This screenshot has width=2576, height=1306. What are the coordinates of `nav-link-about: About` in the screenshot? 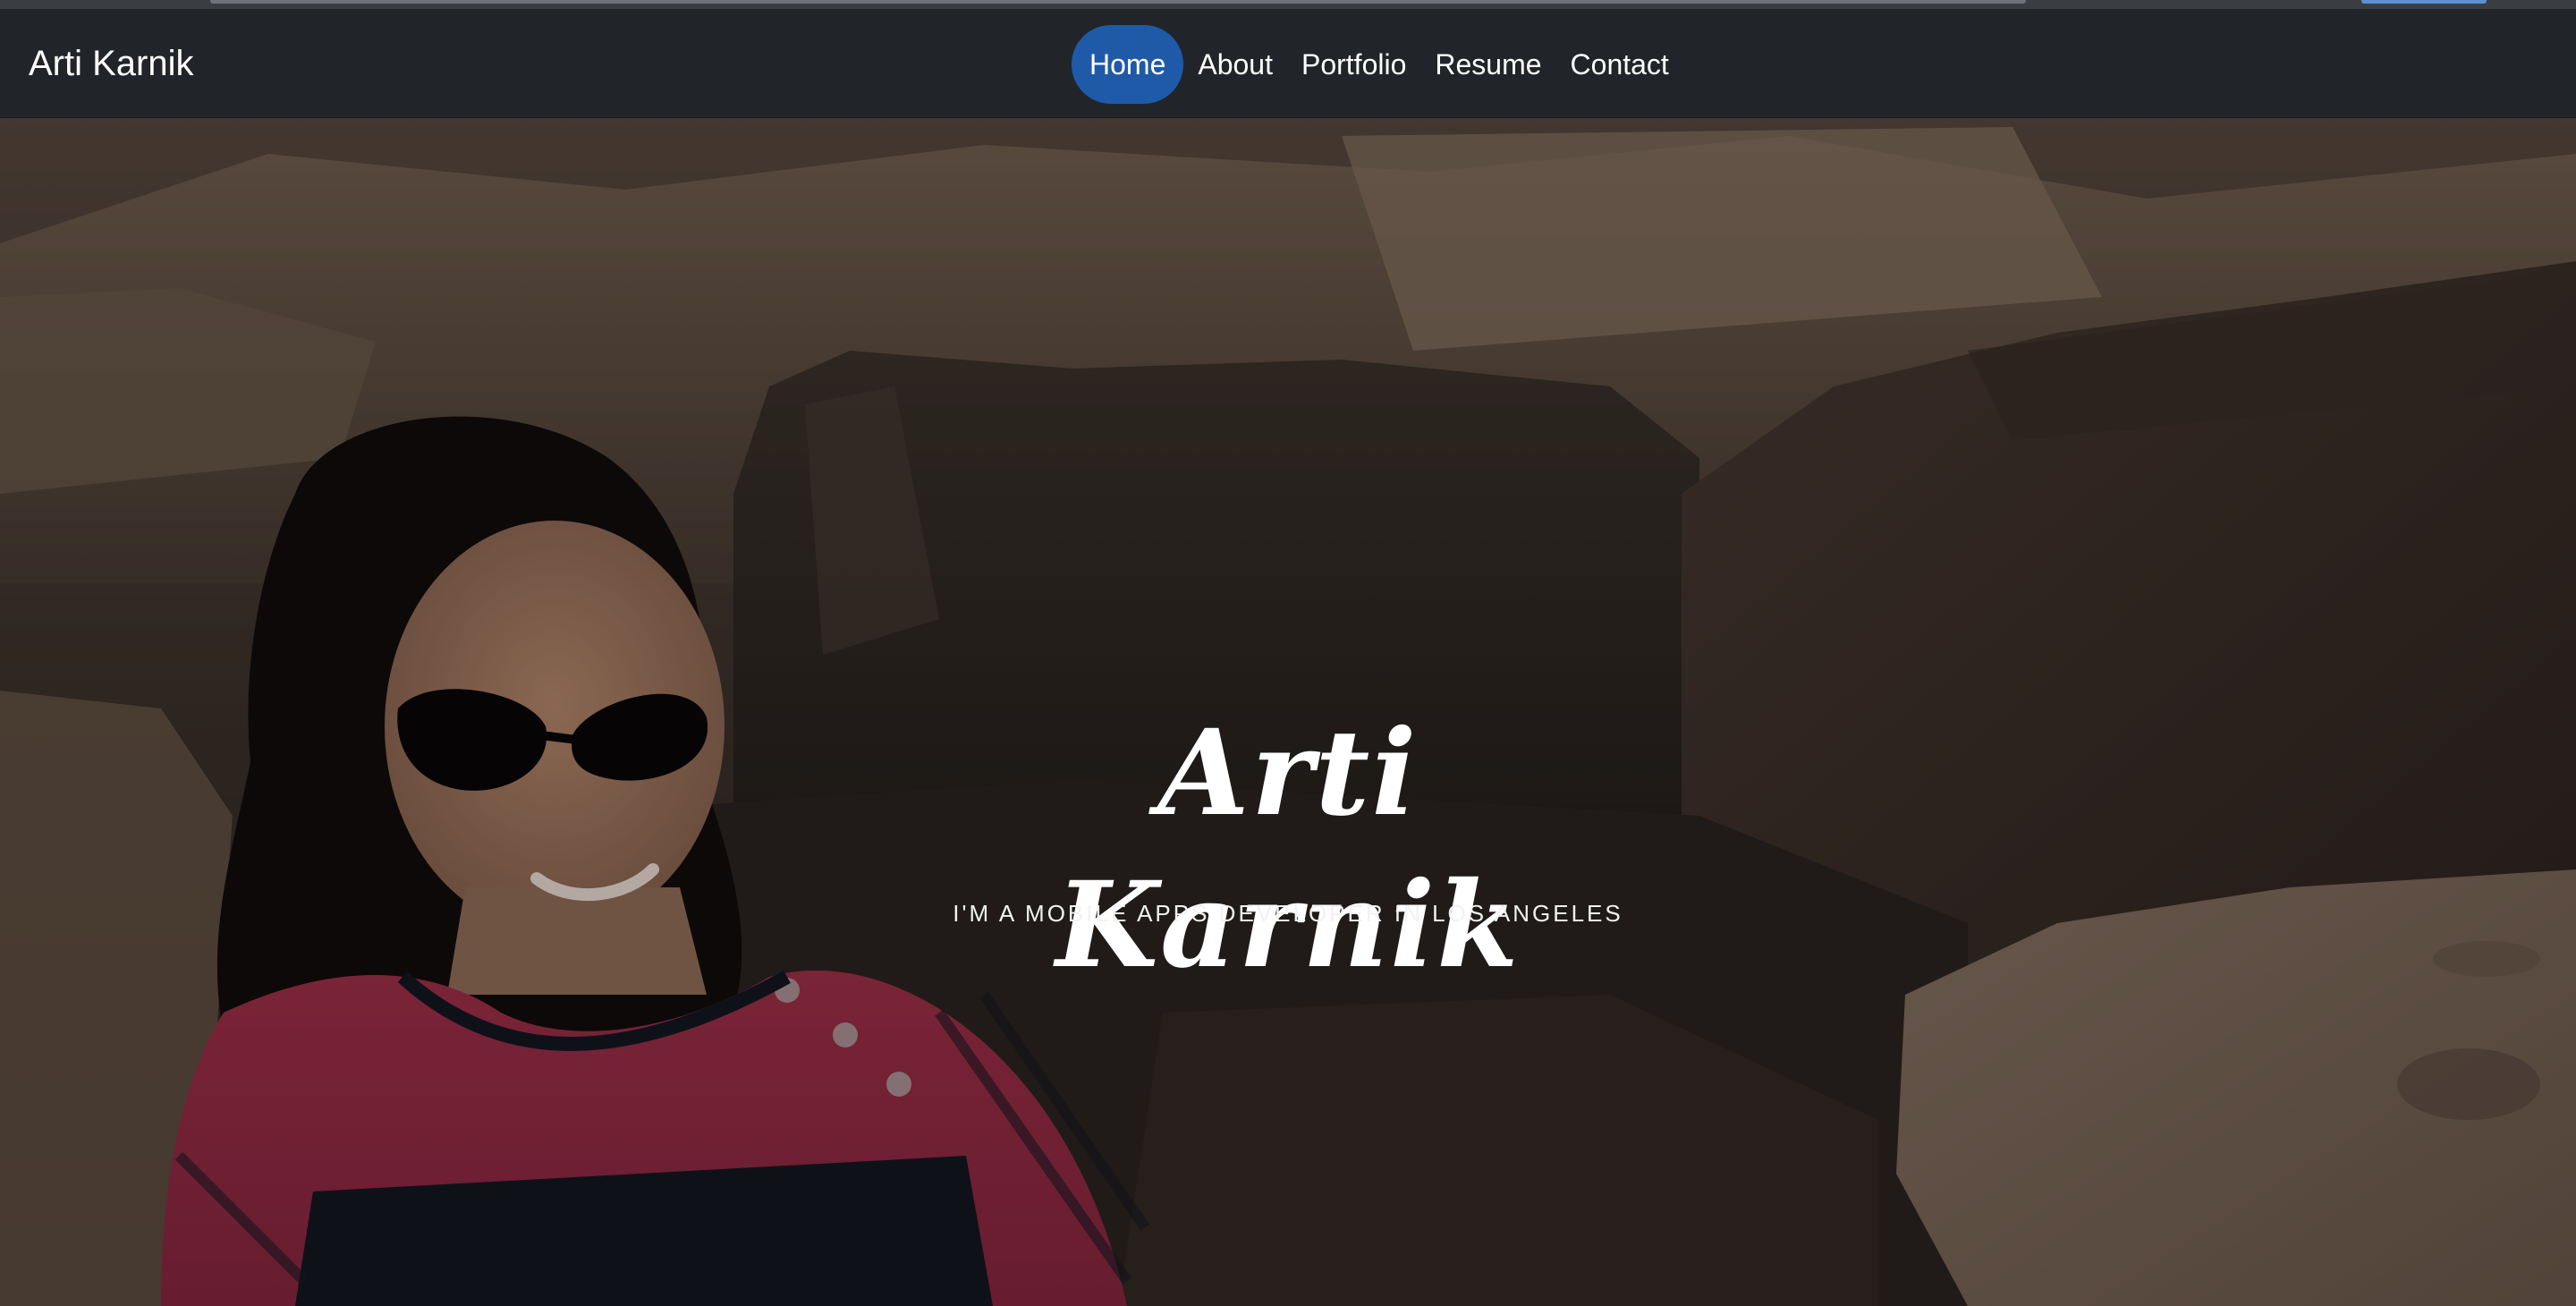 It's located at (1235, 64).